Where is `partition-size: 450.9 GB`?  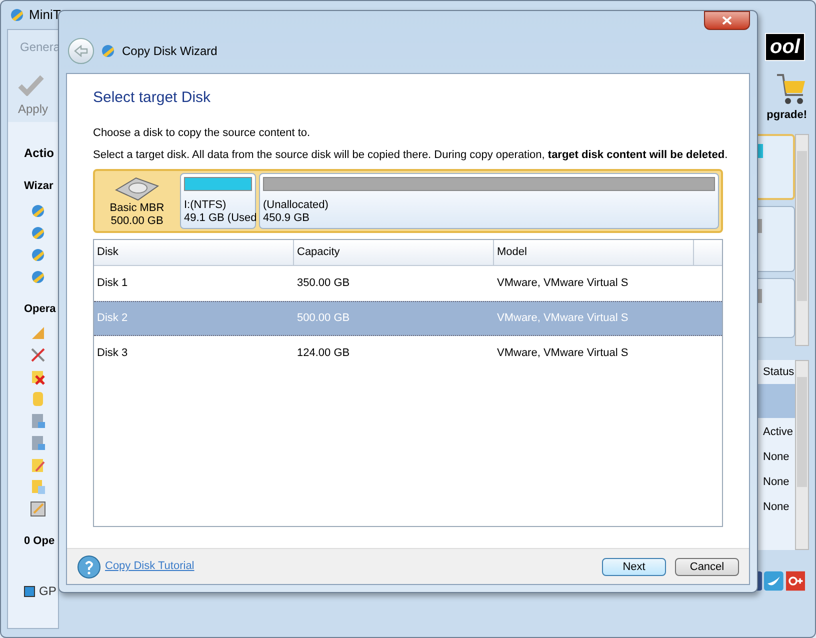
partition-size: 450.9 GB is located at coordinates (286, 218).